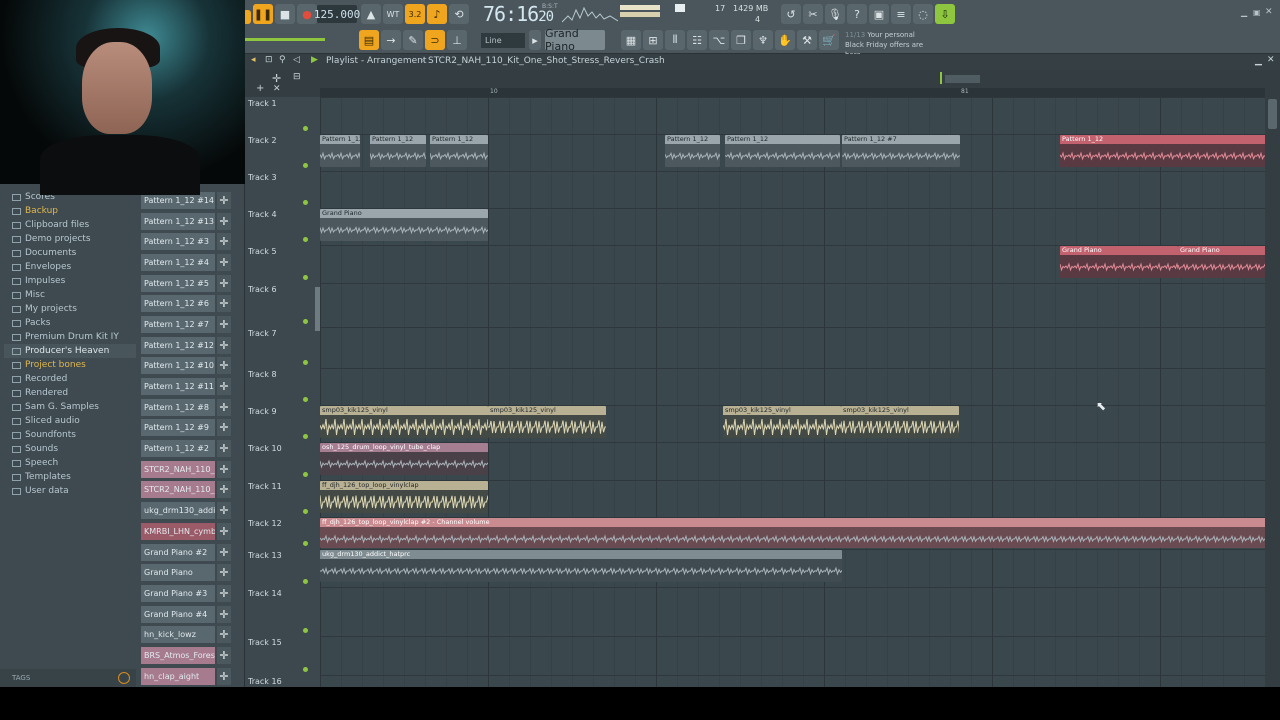  What do you see at coordinates (178, 593) in the screenshot?
I see `channel-label: Grand Piano #3` at bounding box center [178, 593].